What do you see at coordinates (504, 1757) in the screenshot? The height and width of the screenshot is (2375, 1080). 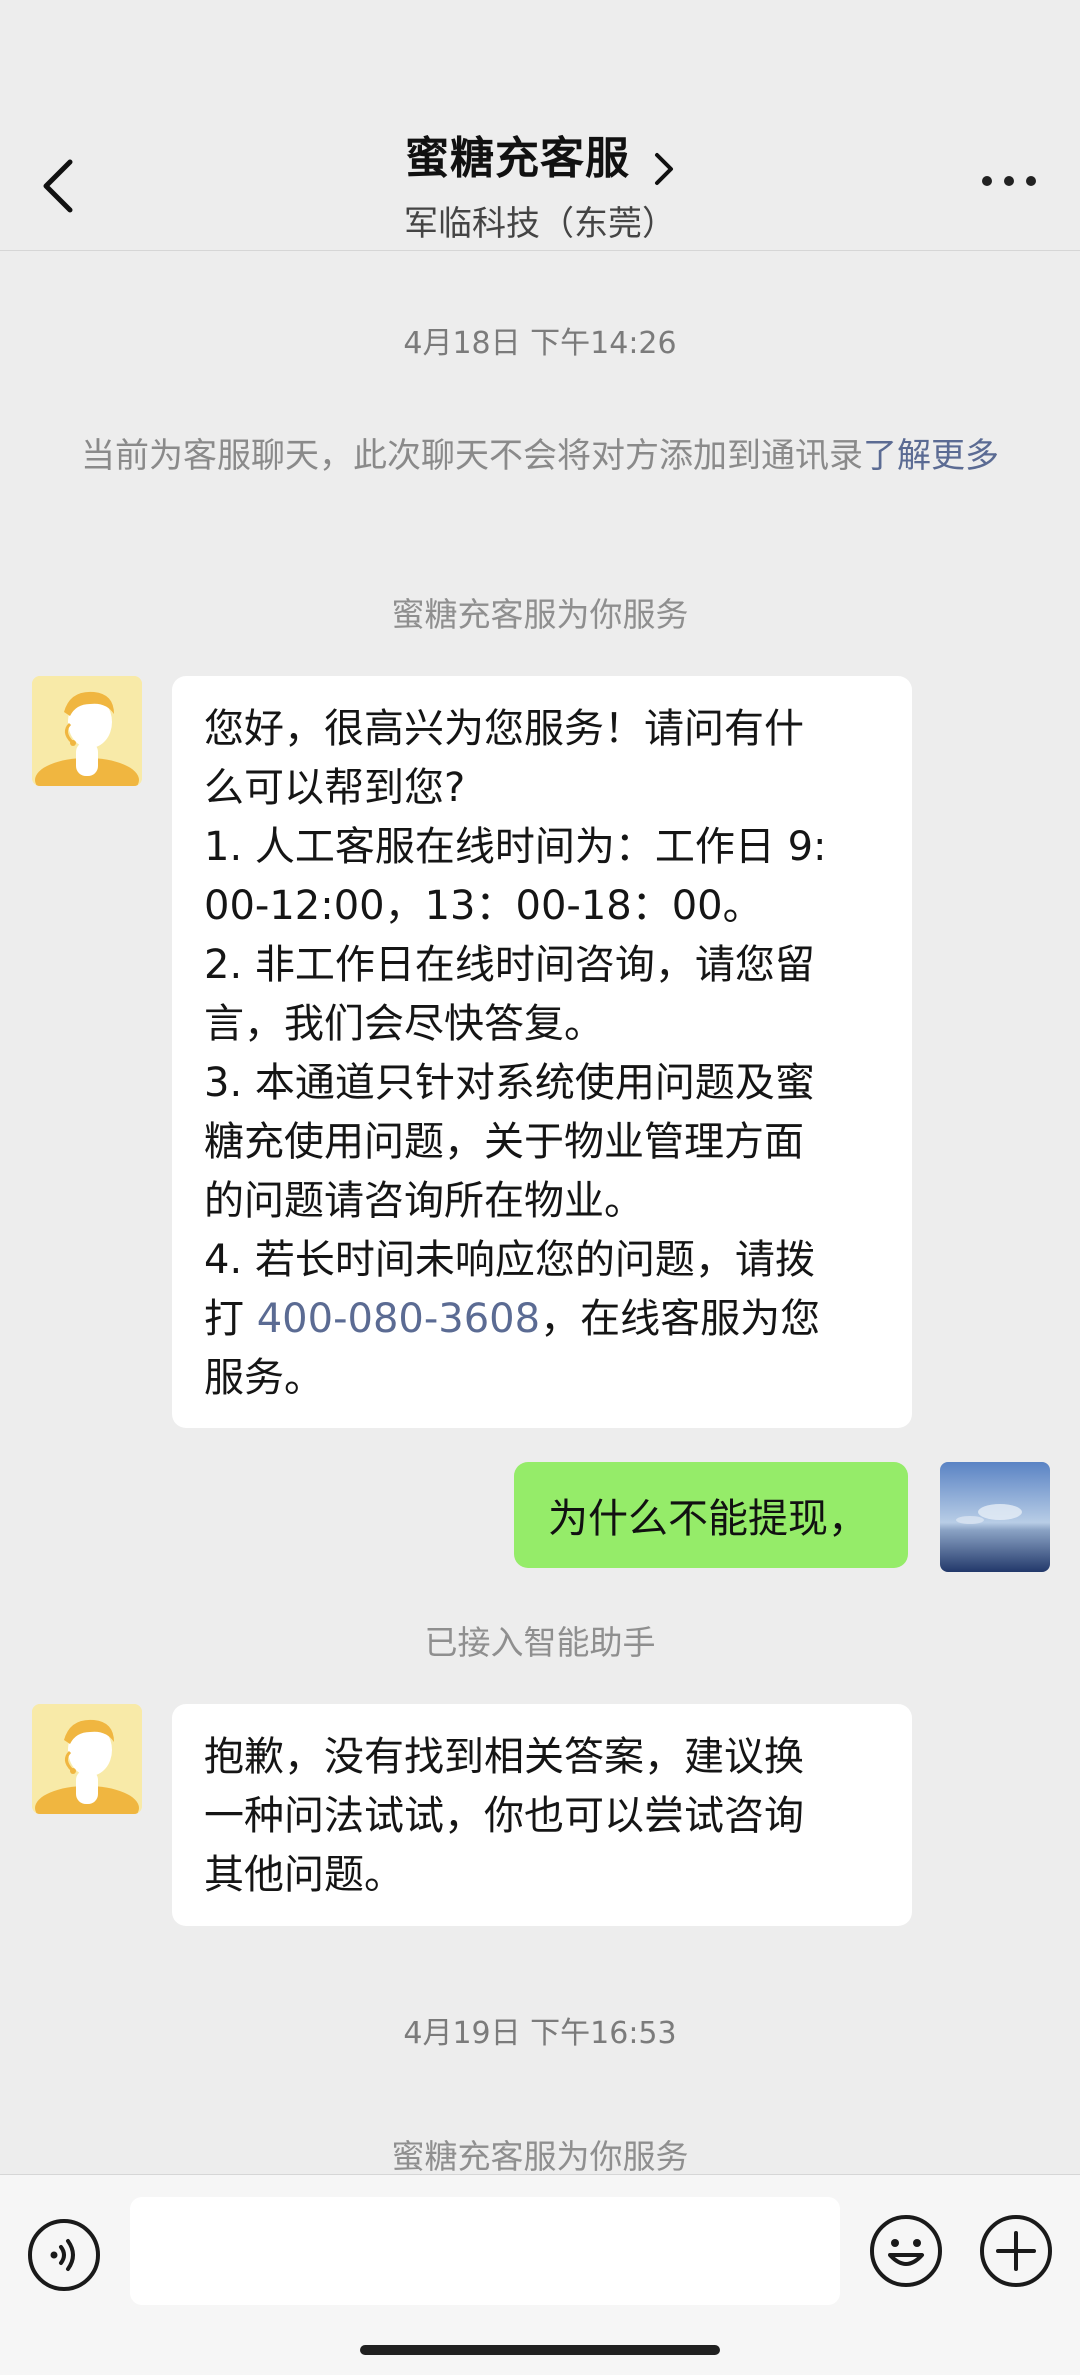 I see `message-line: 抱歉，没有找到相关答案，建议换` at bounding box center [504, 1757].